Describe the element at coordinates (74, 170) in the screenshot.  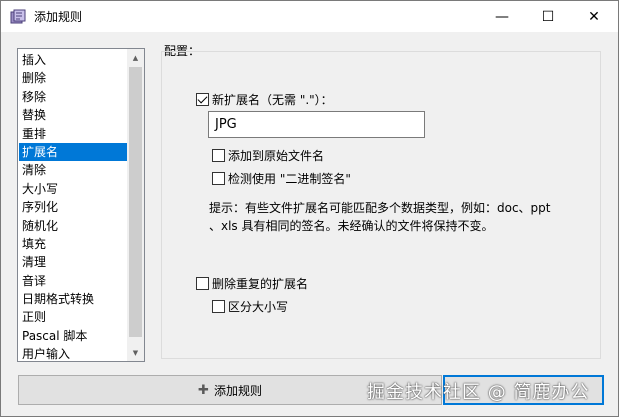
I see `list-item-strip: 清除` at that location.